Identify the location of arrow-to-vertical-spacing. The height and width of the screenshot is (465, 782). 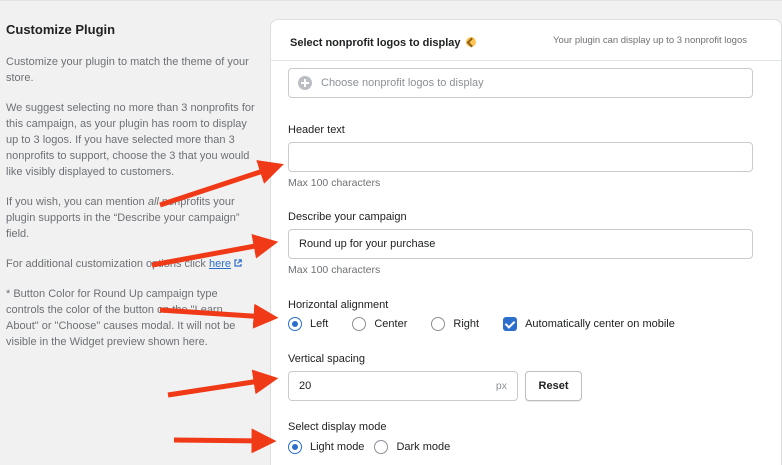
(223, 383).